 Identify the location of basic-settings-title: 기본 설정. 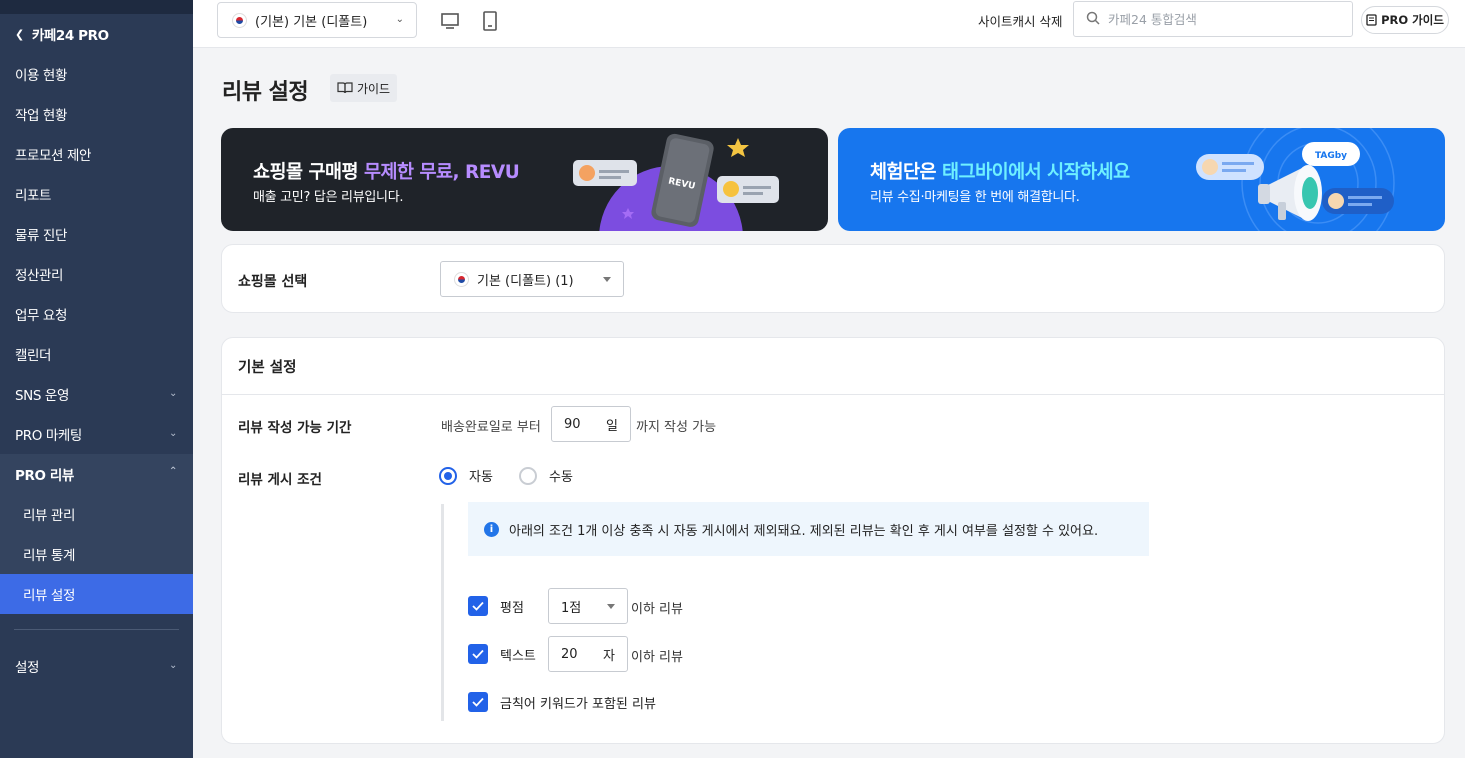
(833, 366).